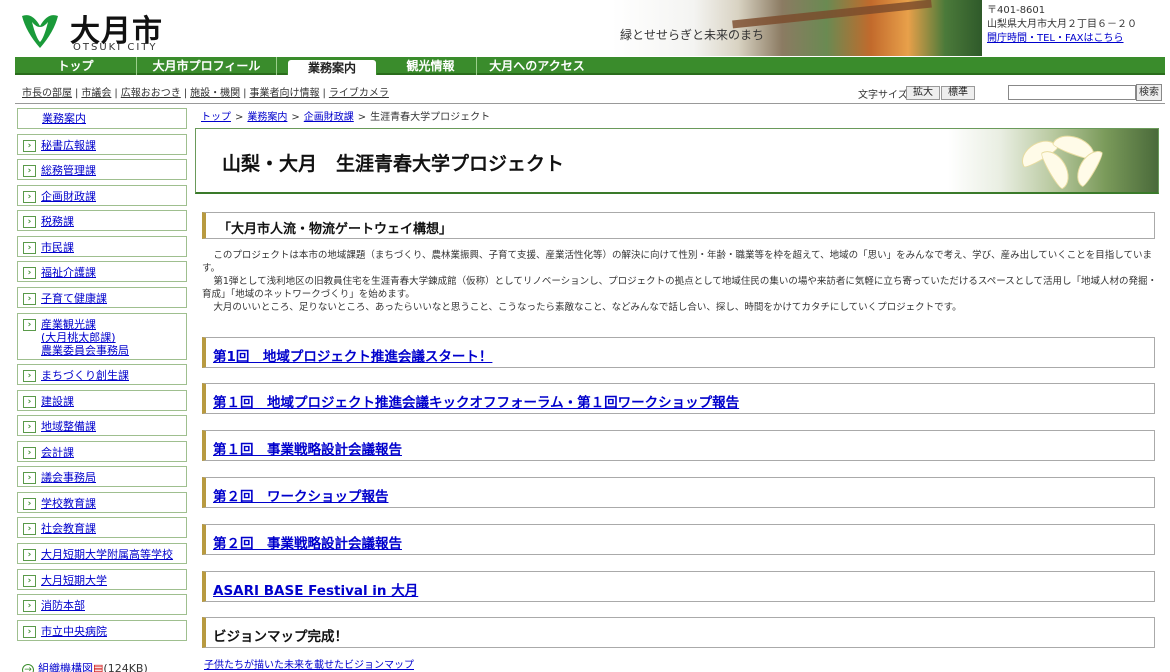 Image resolution: width=1170 pixels, height=672 pixels. I want to click on org-chart-label: 組織機構図, so click(65, 667).